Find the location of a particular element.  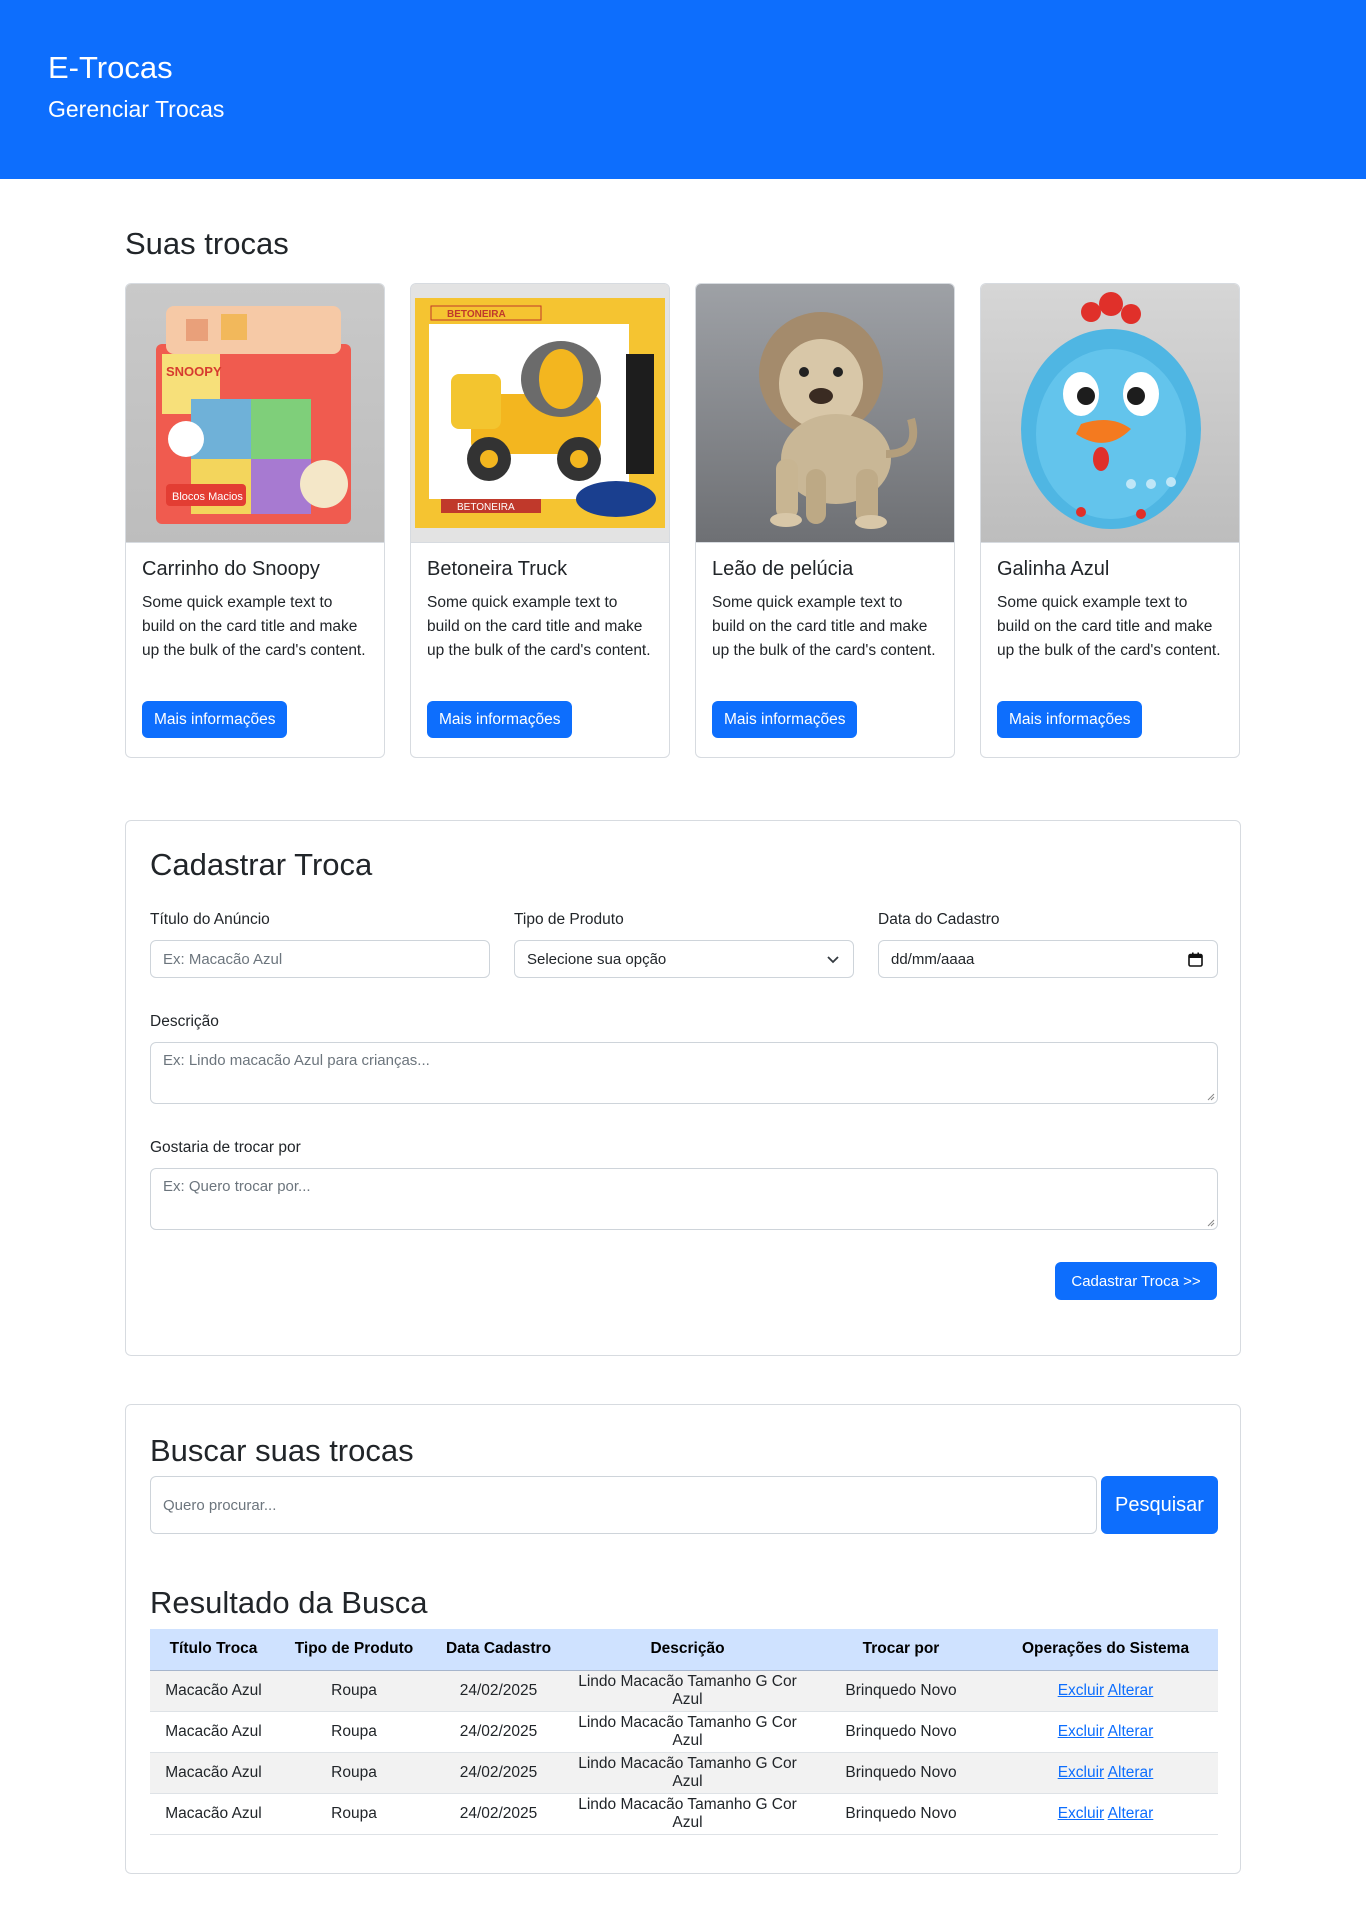

tipo-select-value: Selecione sua opção is located at coordinates (597, 959).